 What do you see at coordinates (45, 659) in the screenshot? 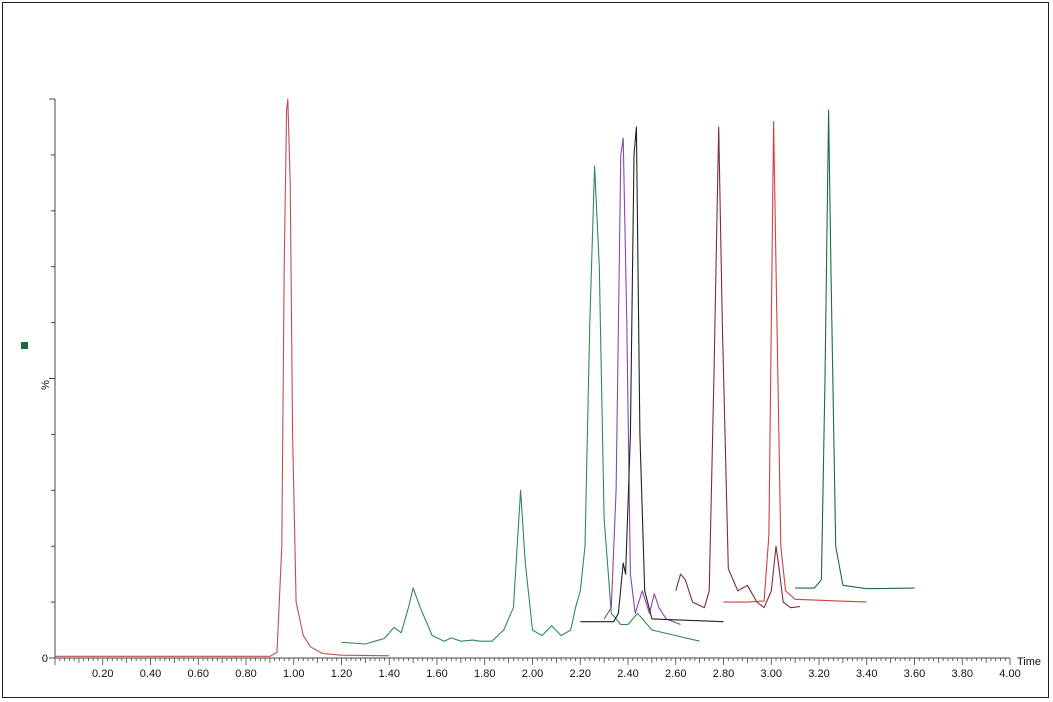
I see `y-tick-label: 0` at bounding box center [45, 659].